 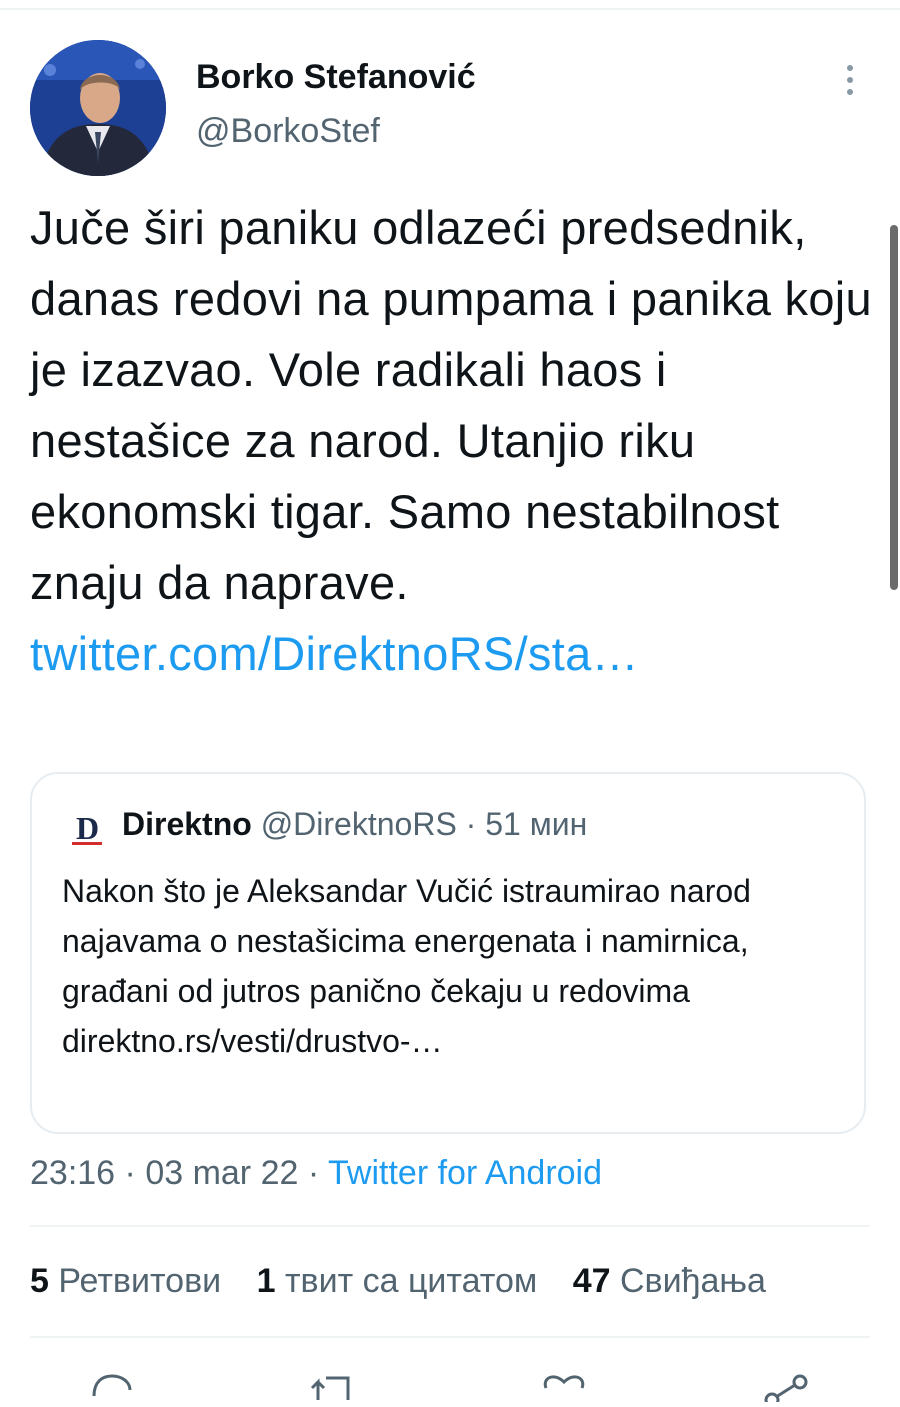 I want to click on avatar, so click(x=98, y=108).